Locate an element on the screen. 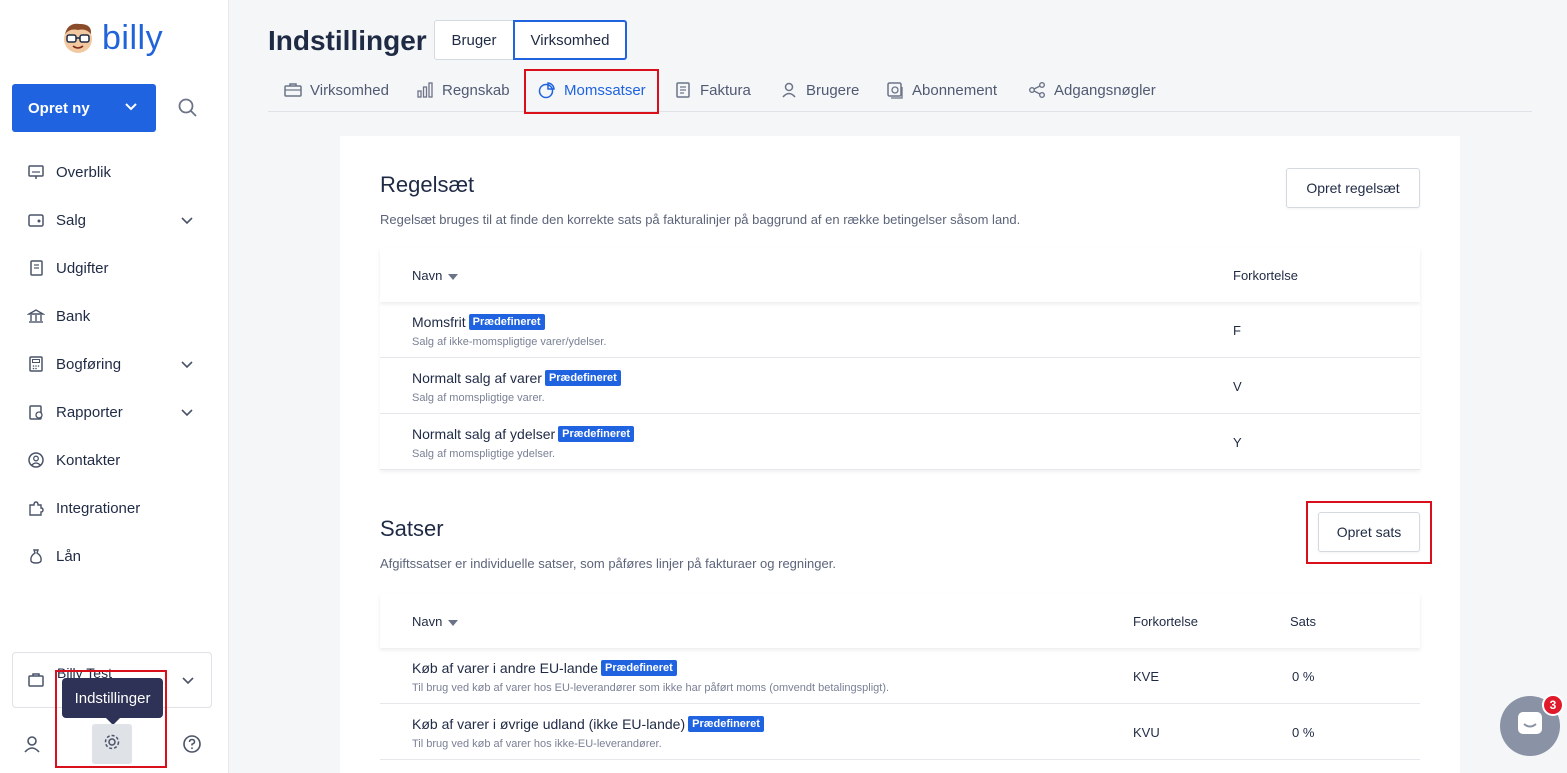  create-new-label: Opret ny is located at coordinates (59, 108).